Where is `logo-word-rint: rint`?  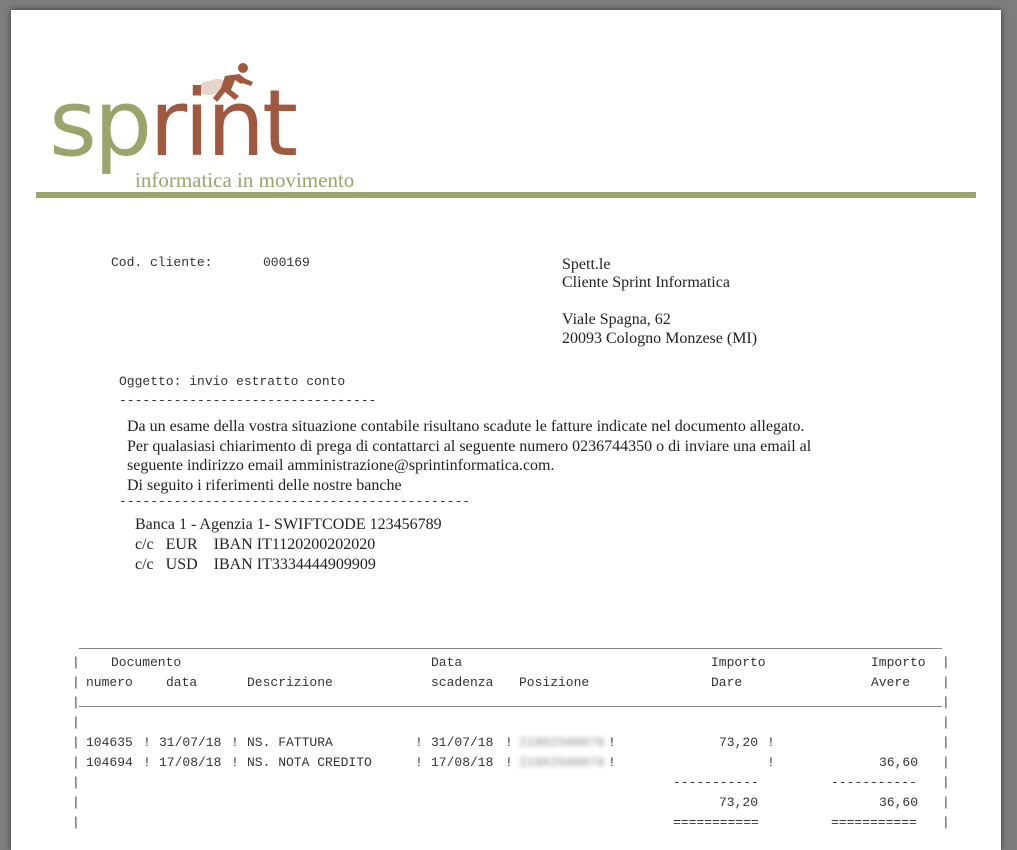
logo-word-rint: rint is located at coordinates (223, 123).